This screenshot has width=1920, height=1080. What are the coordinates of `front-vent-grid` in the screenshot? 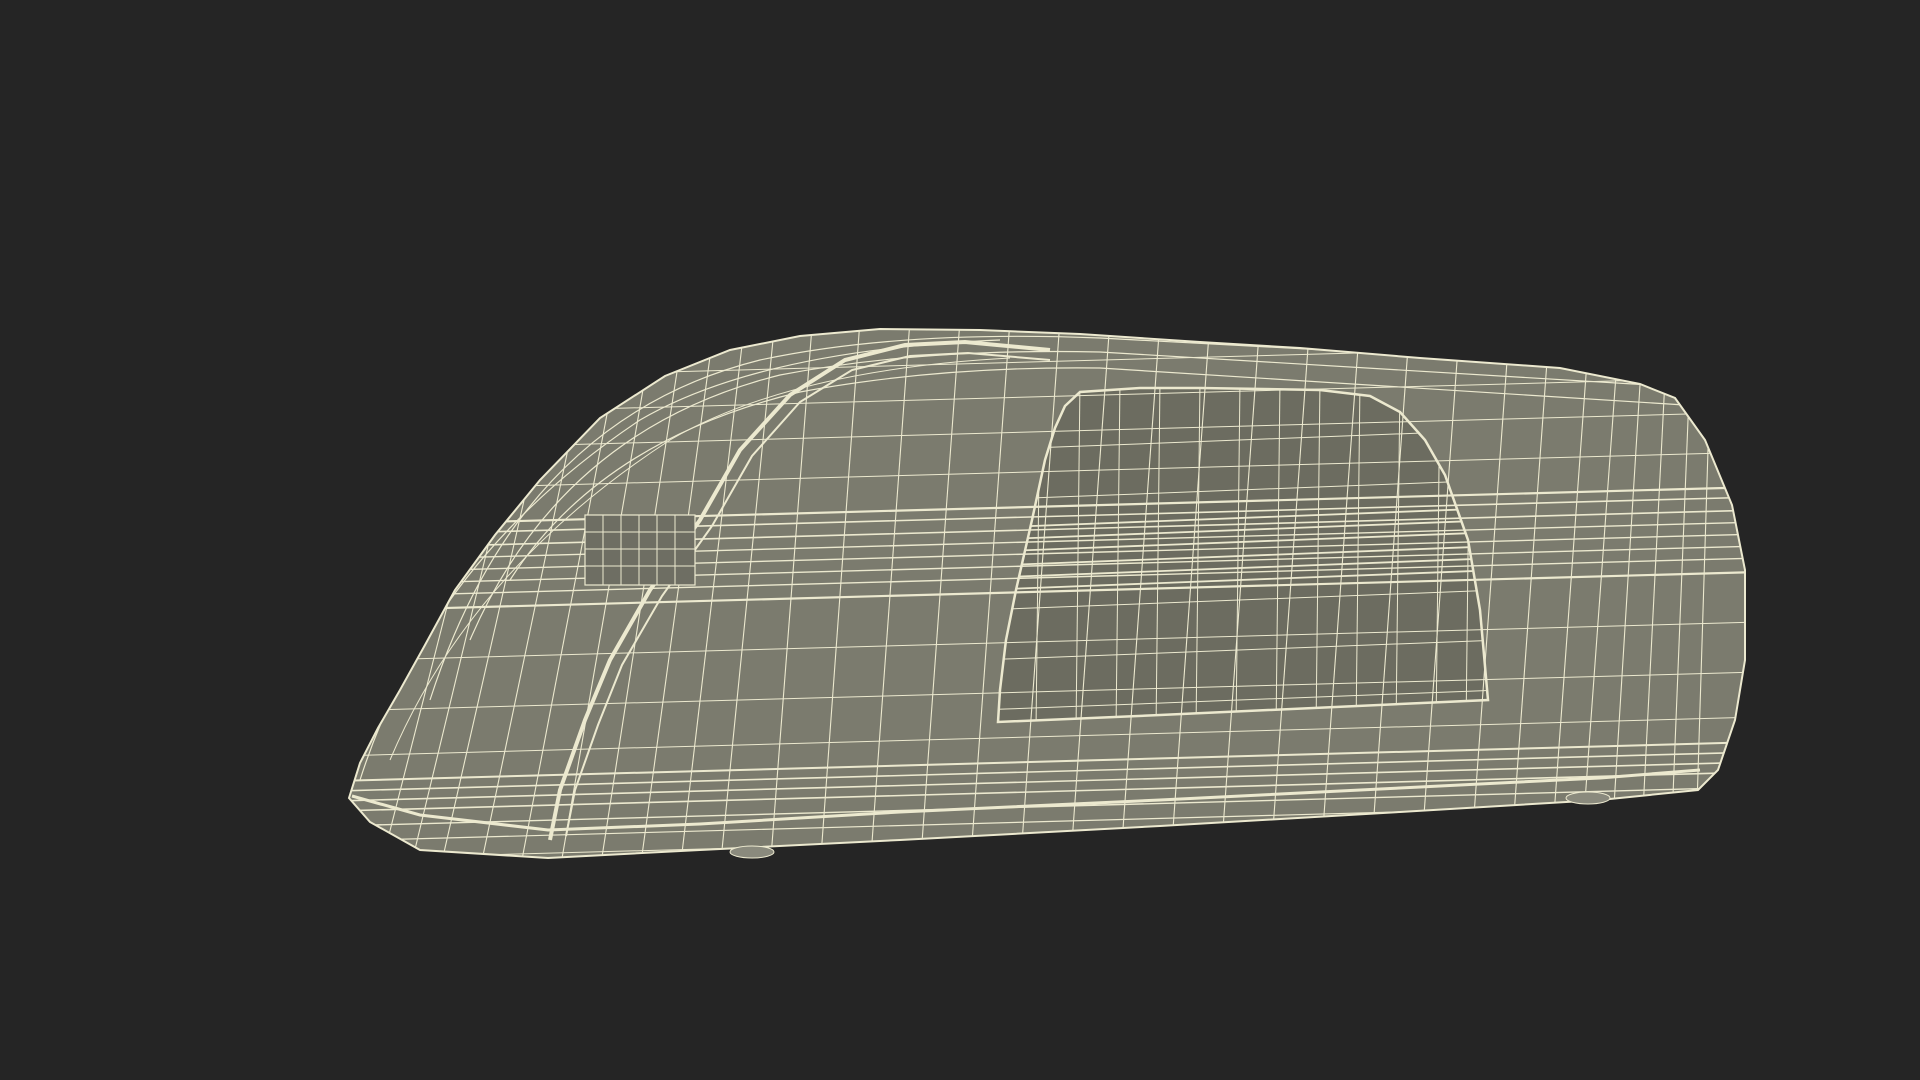 It's located at (640, 550).